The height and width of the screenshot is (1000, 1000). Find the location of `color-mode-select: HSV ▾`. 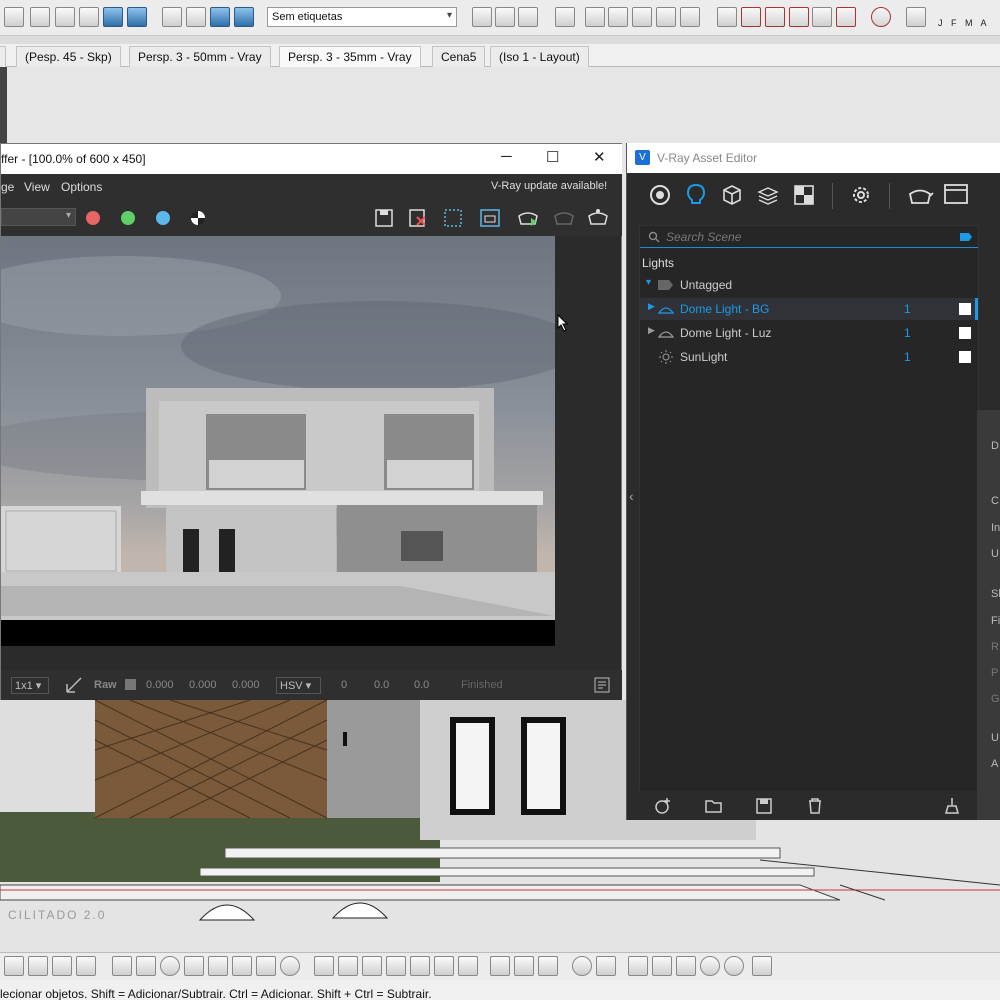

color-mode-select: HSV ▾ is located at coordinates (298, 685).